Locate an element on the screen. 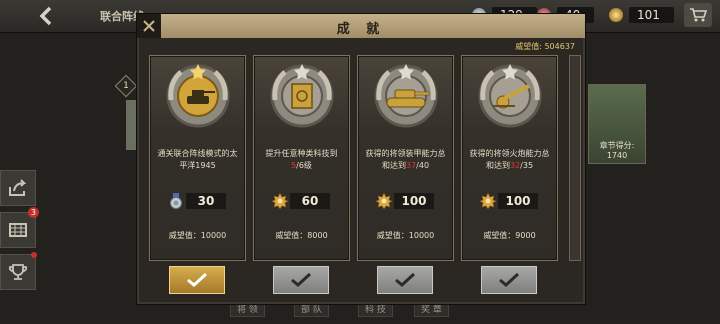  silver-medal-icon is located at coordinates (176, 201).